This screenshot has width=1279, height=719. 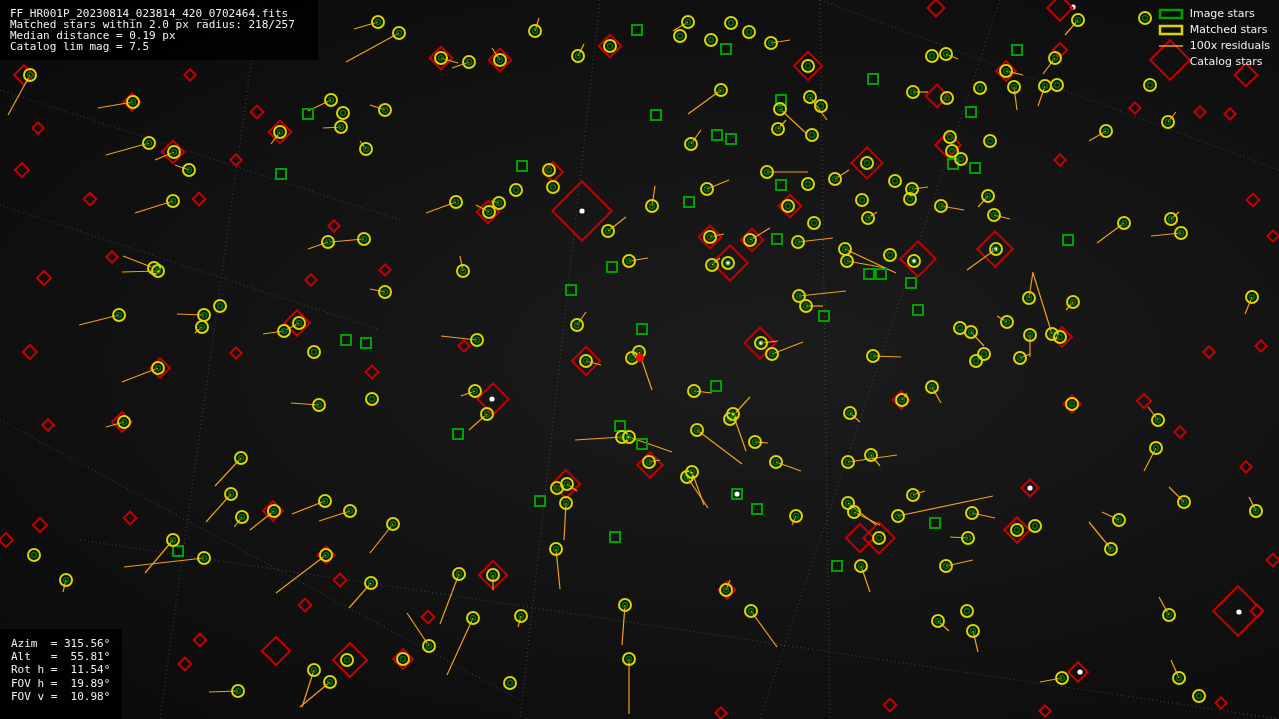 I want to click on legend-label: Image stars, so click(x=1222, y=13).